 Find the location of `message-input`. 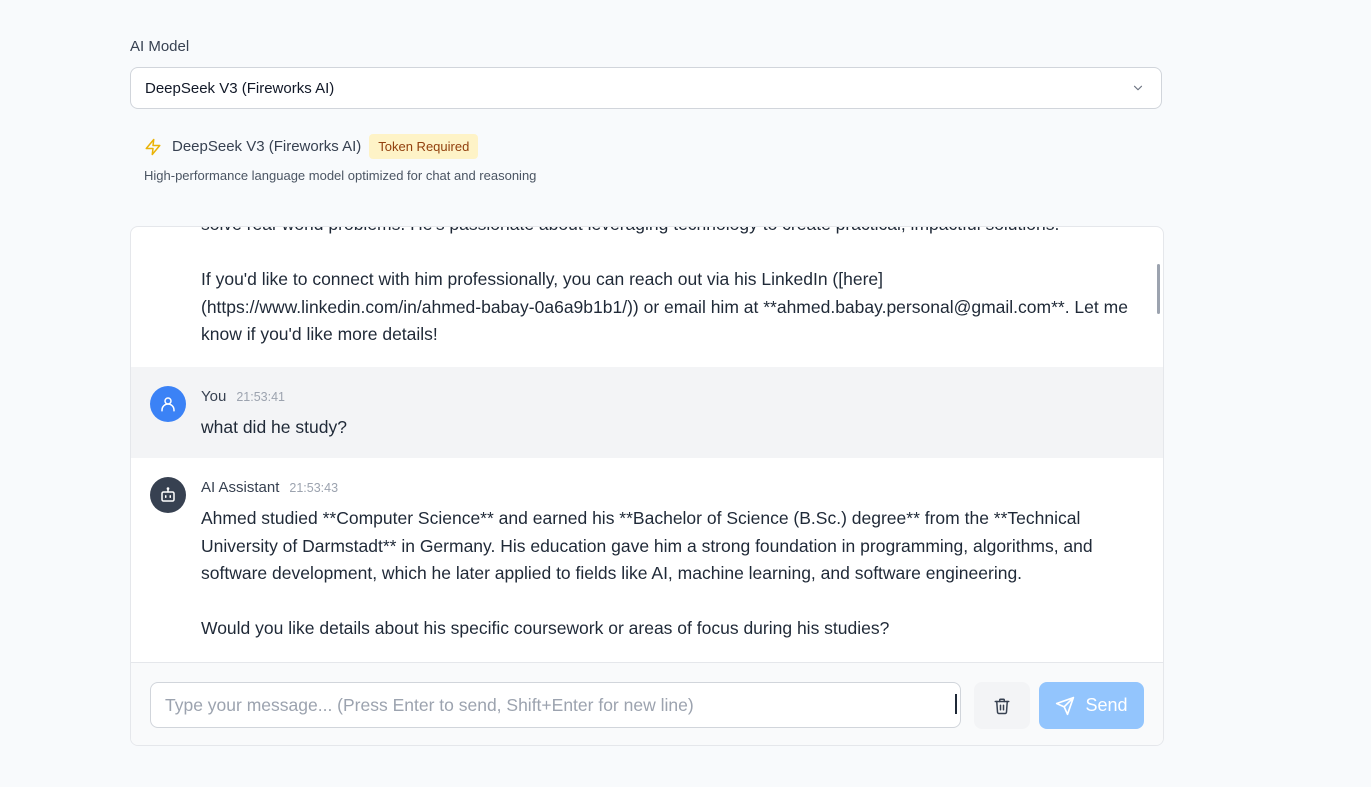

message-input is located at coordinates (555, 705).